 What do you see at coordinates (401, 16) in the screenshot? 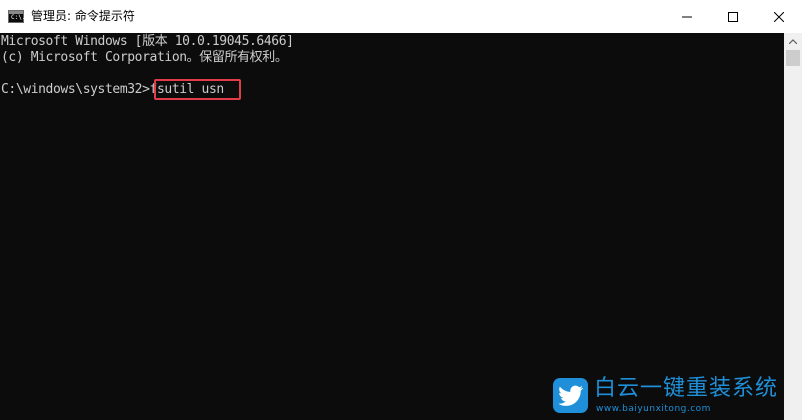
I see `title-bar: C:\. 管理员: 命令提示符` at bounding box center [401, 16].